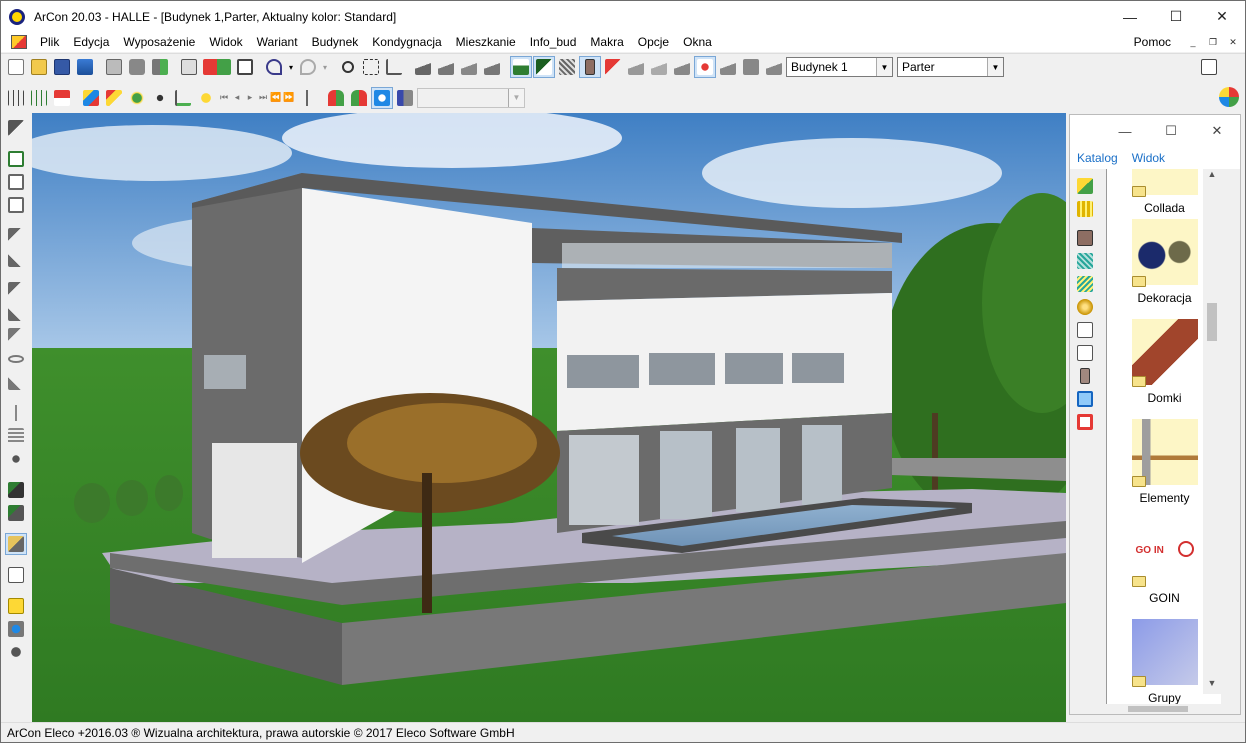 The image size is (1246, 743). What do you see at coordinates (16, 652) in the screenshot?
I see `group-button` at bounding box center [16, 652].